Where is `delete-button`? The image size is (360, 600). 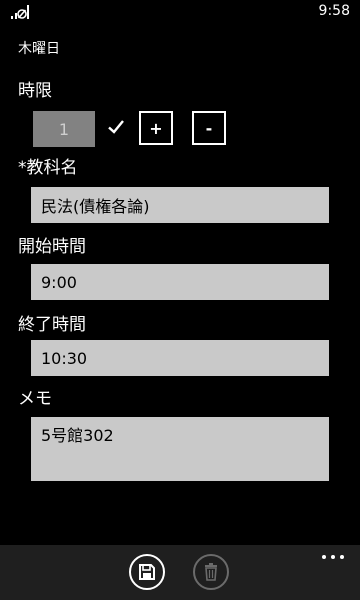
delete-button is located at coordinates (211, 572).